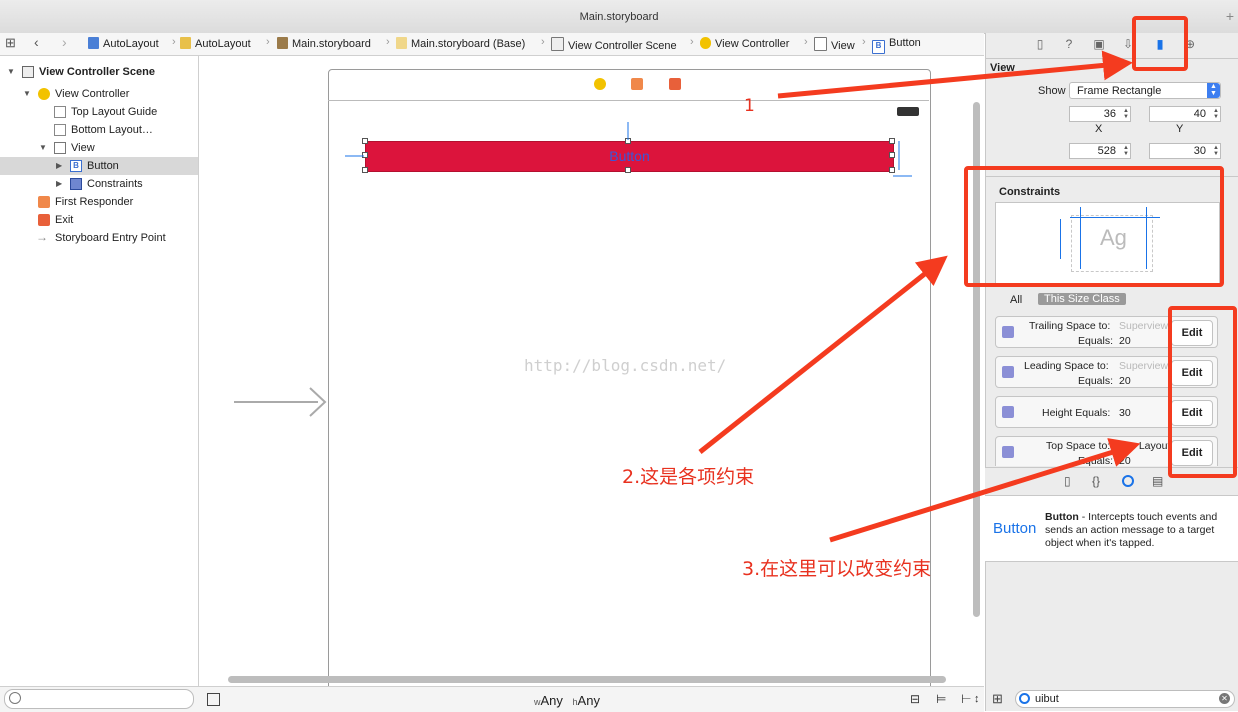 This screenshot has width=1238, height=712. I want to click on annotation-label-1: 1, so click(749, 106).